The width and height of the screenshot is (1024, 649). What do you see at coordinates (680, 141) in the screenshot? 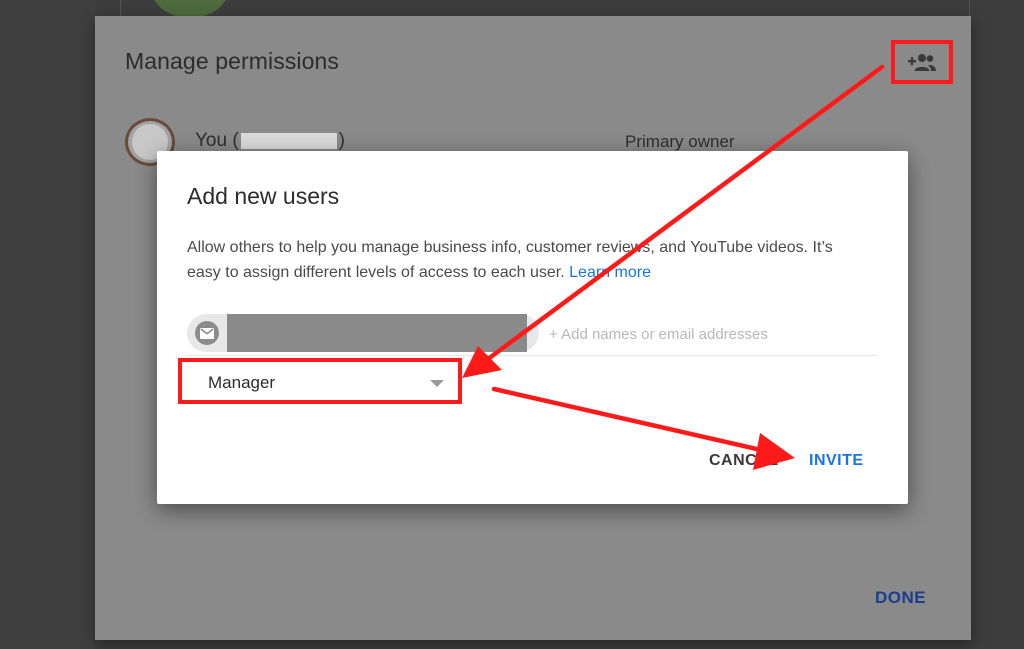
I see `owner-role: Primary owner` at bounding box center [680, 141].